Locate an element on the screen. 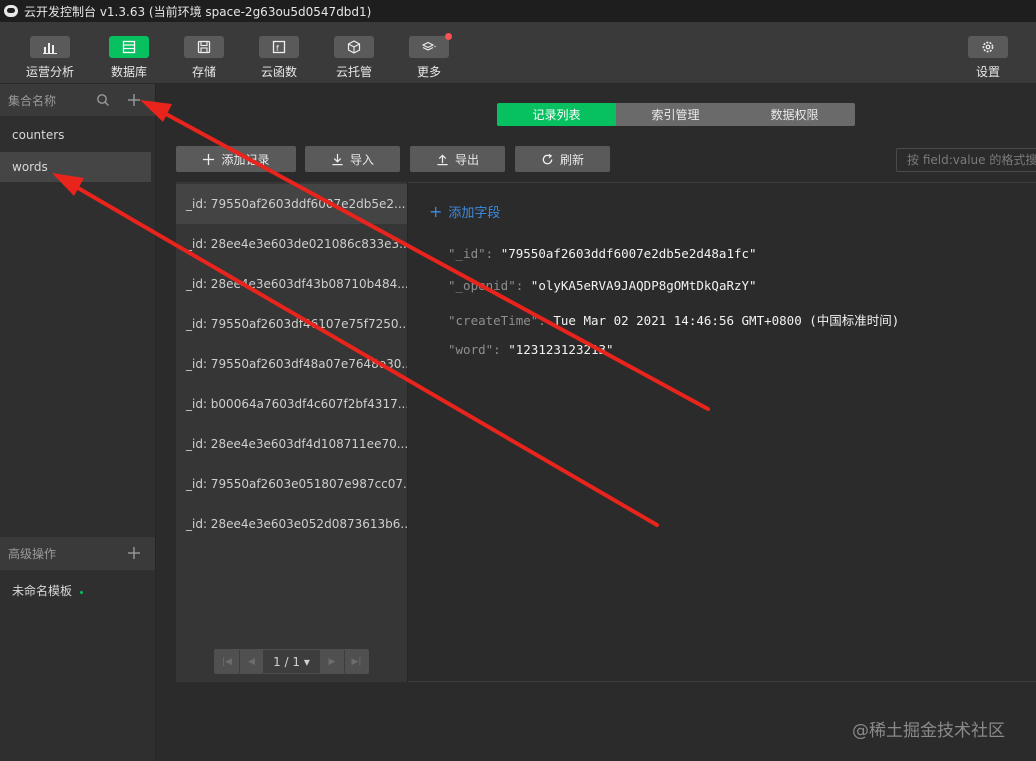 The height and width of the screenshot is (761, 1036). advanced-ops-header: 高级操作 is located at coordinates (77, 553).